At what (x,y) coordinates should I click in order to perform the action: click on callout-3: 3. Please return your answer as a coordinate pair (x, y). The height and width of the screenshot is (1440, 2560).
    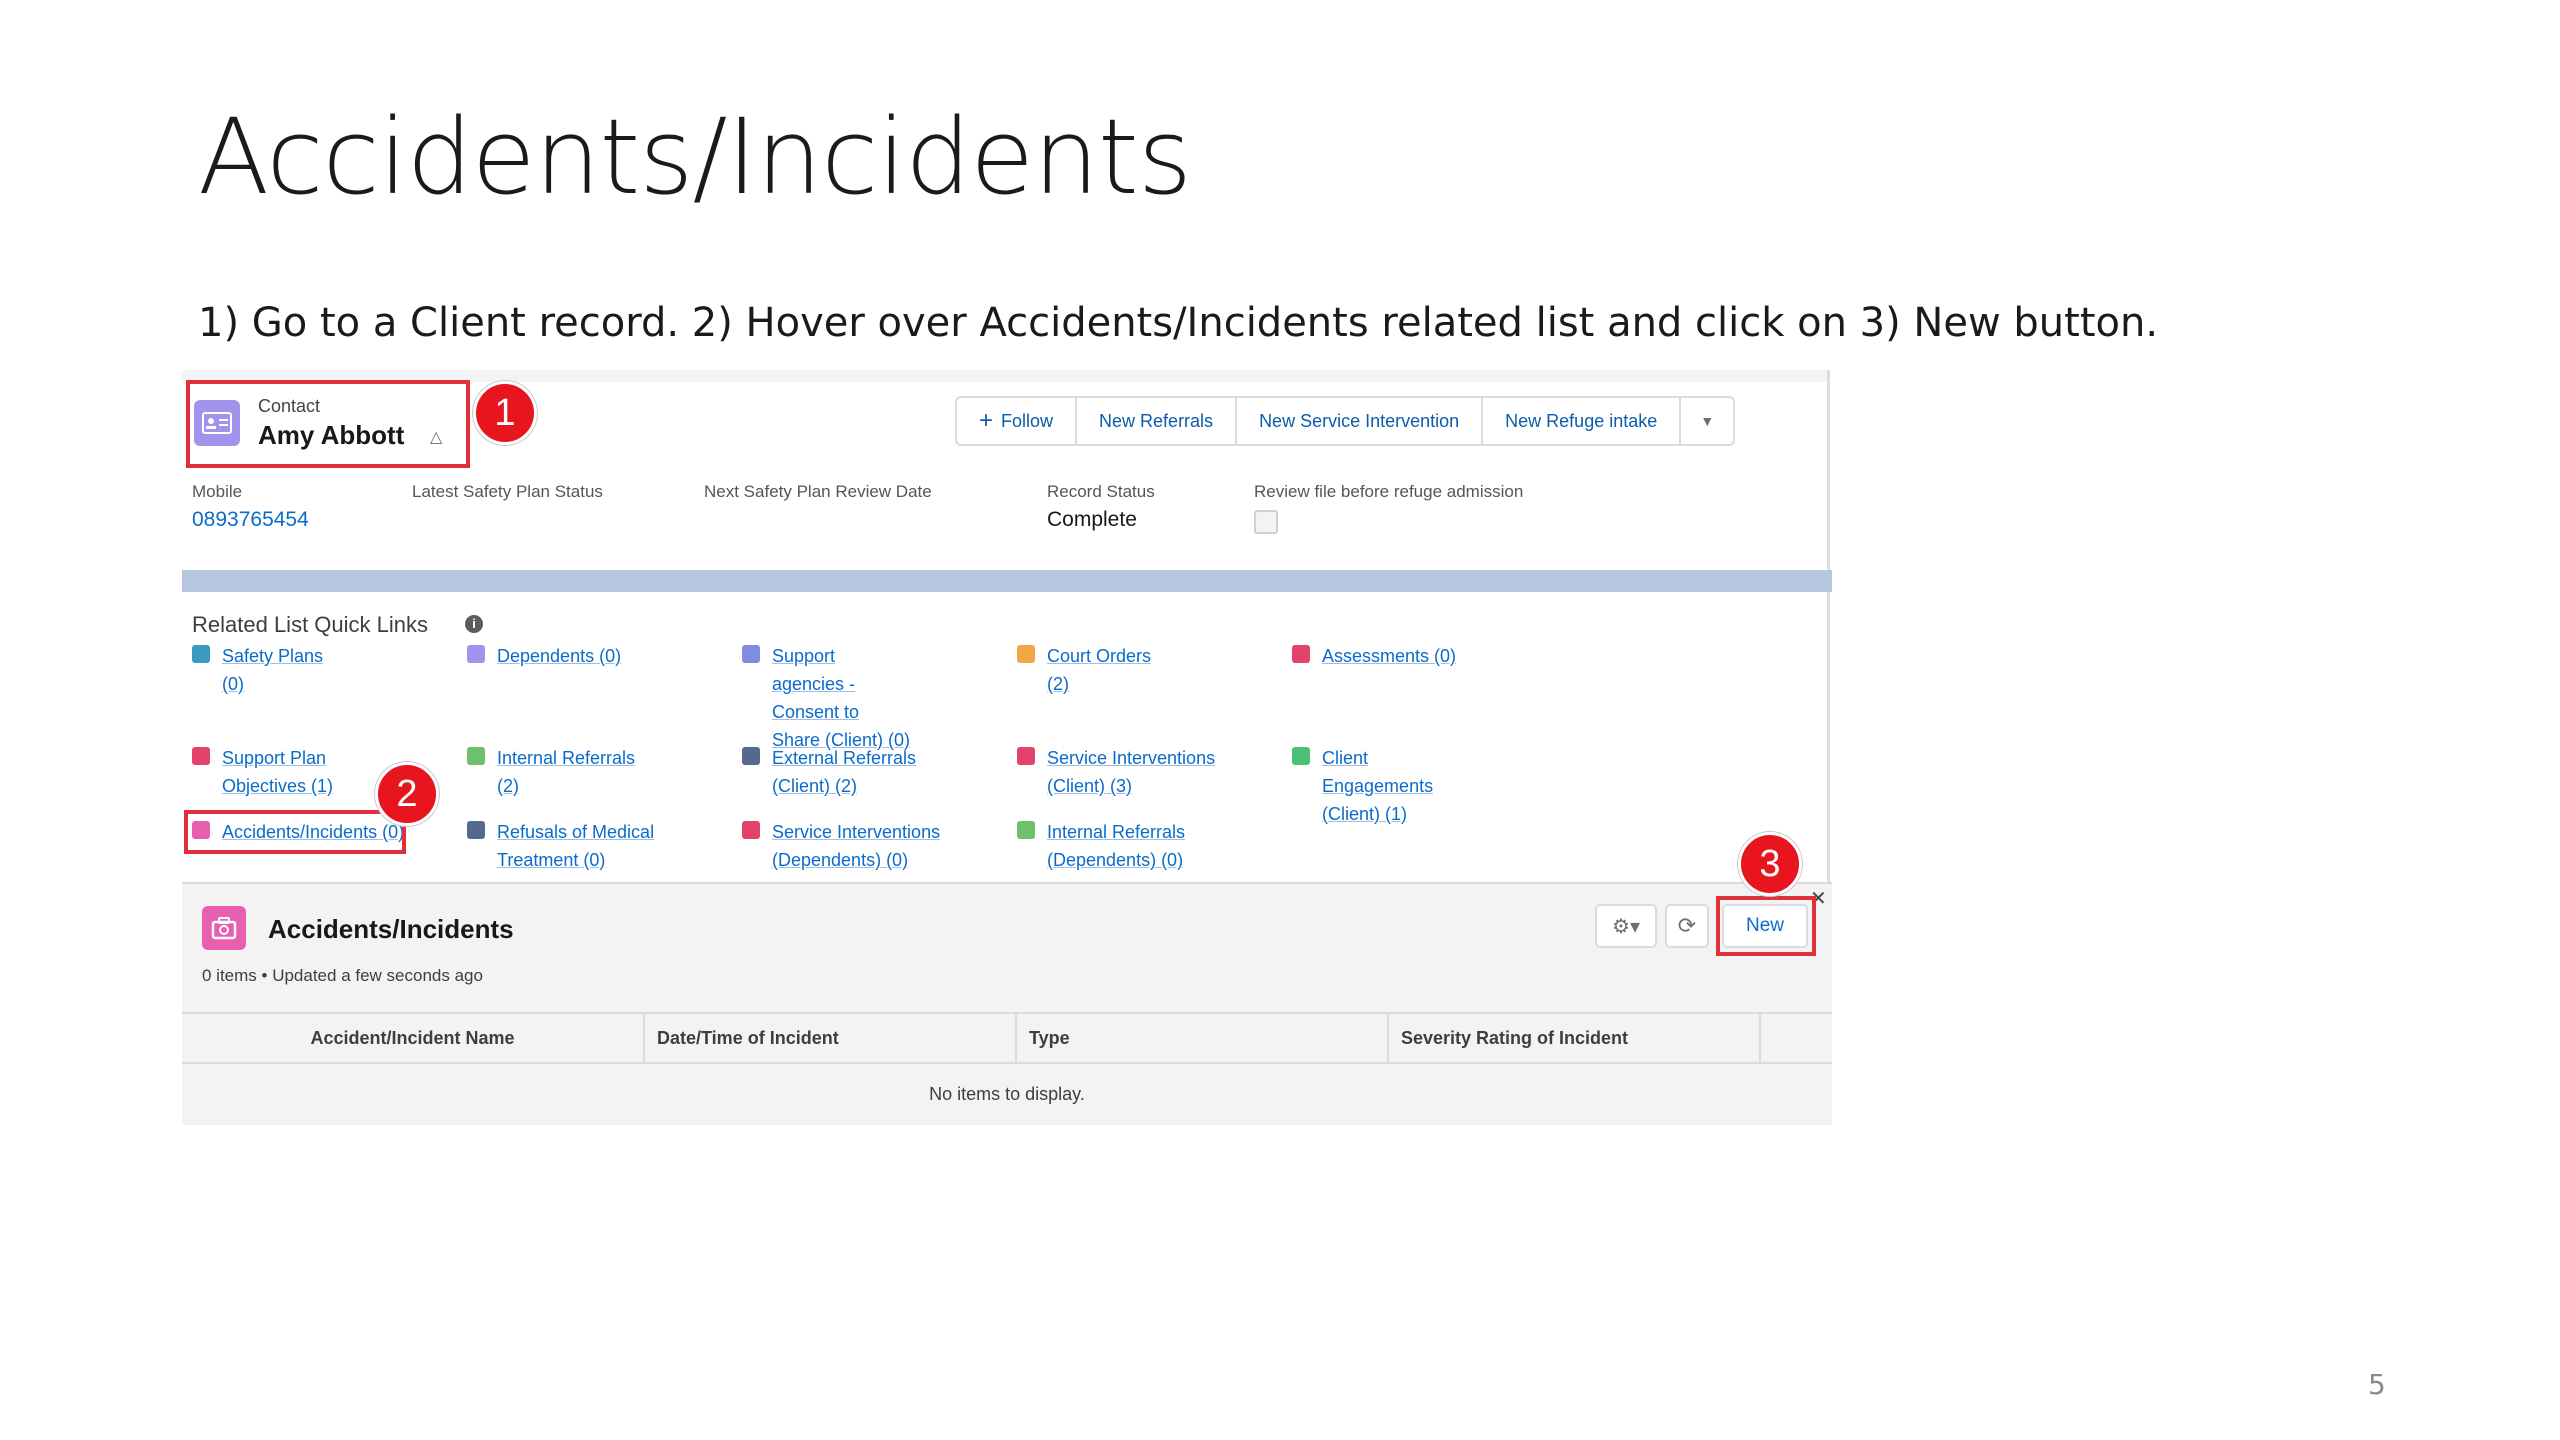
    Looking at the image, I should click on (1770, 864).